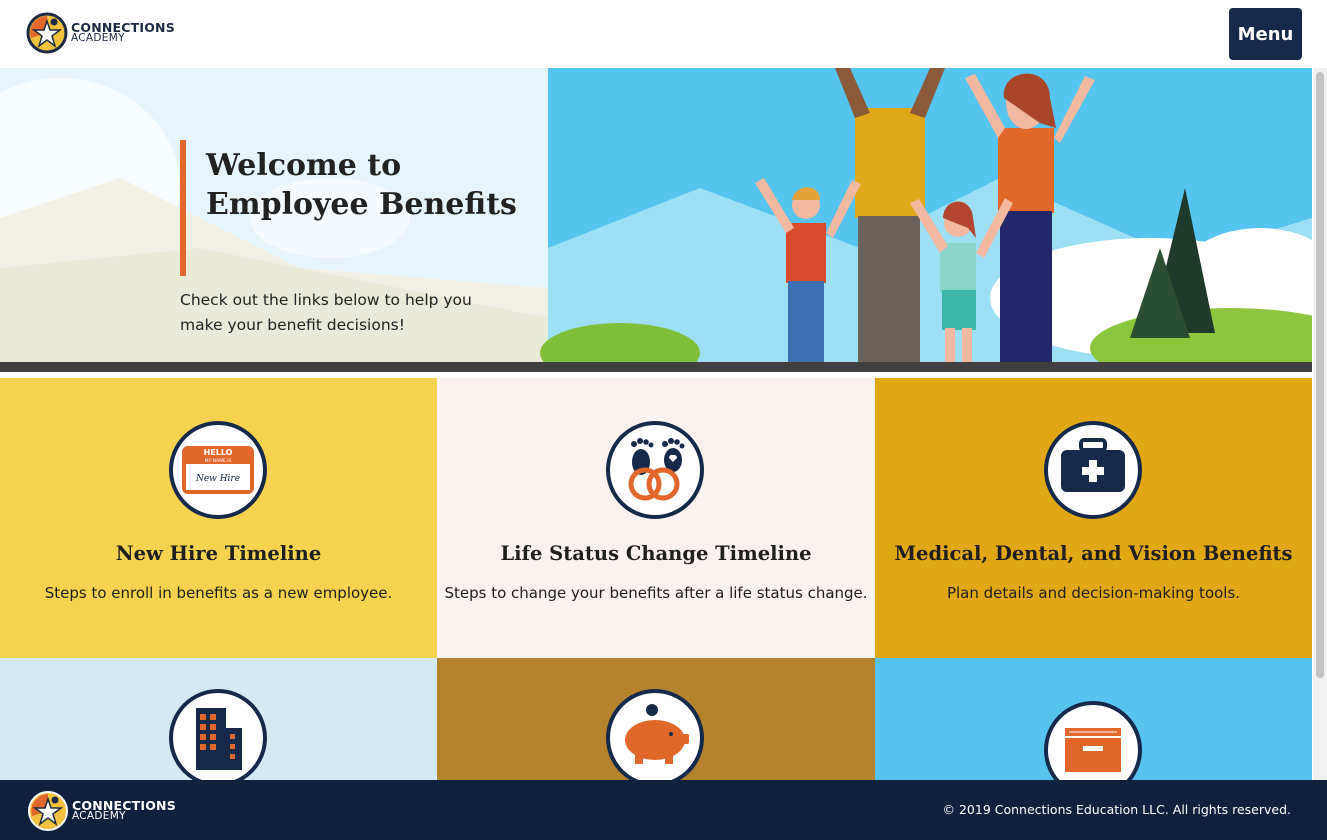 This screenshot has height=840, width=1327. I want to click on scrollbar-thumb, so click(1320, 375).